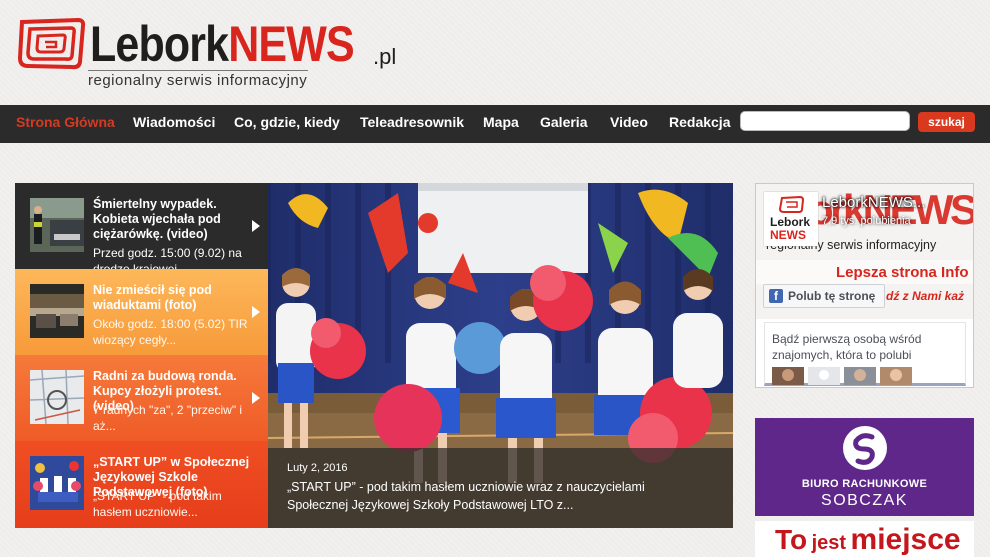  I want to click on ad-to-jest-miejsce: To jest miejsce, so click(864, 539).